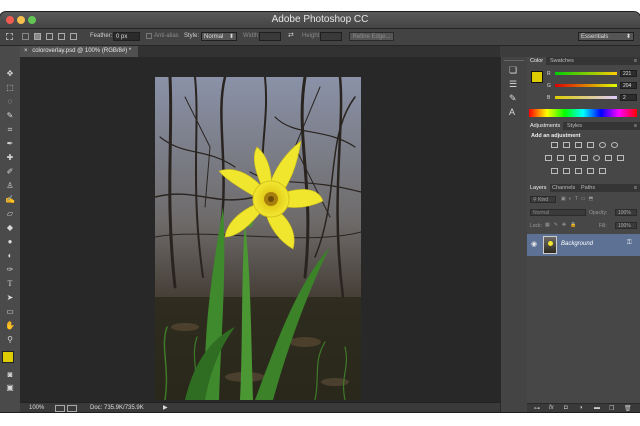 Image resolution: width=640 pixels, height=426 pixels. I want to click on swap-width-height-icon: ⇄, so click(291, 35).